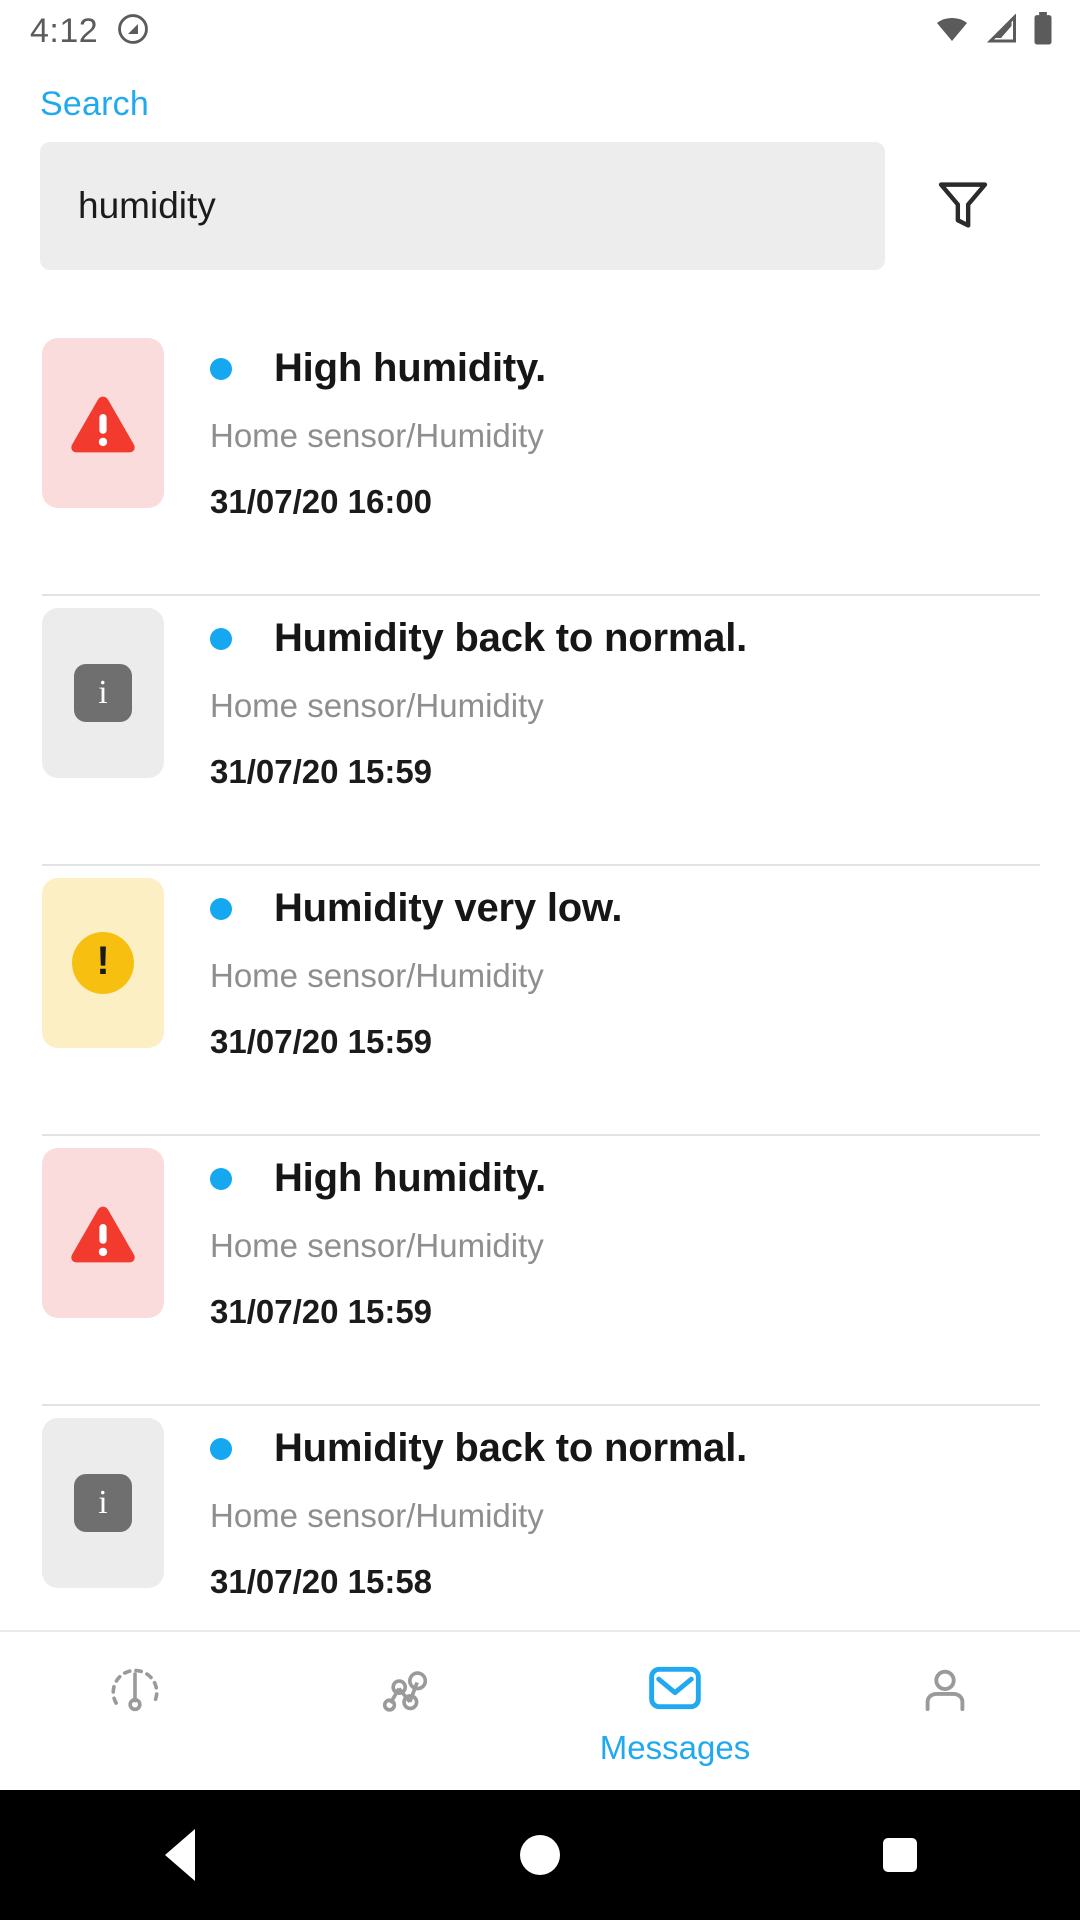 The height and width of the screenshot is (1920, 1080). Describe the element at coordinates (540, 31) in the screenshot. I see `status-bar: 4:12` at that location.